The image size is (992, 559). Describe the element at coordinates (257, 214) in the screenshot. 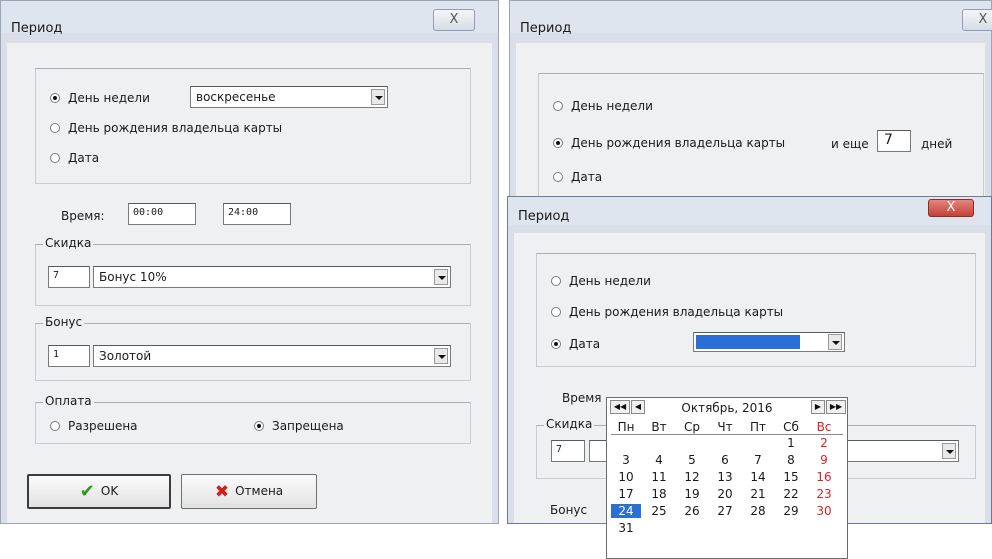

I see `time-to-input: 24:00` at that location.